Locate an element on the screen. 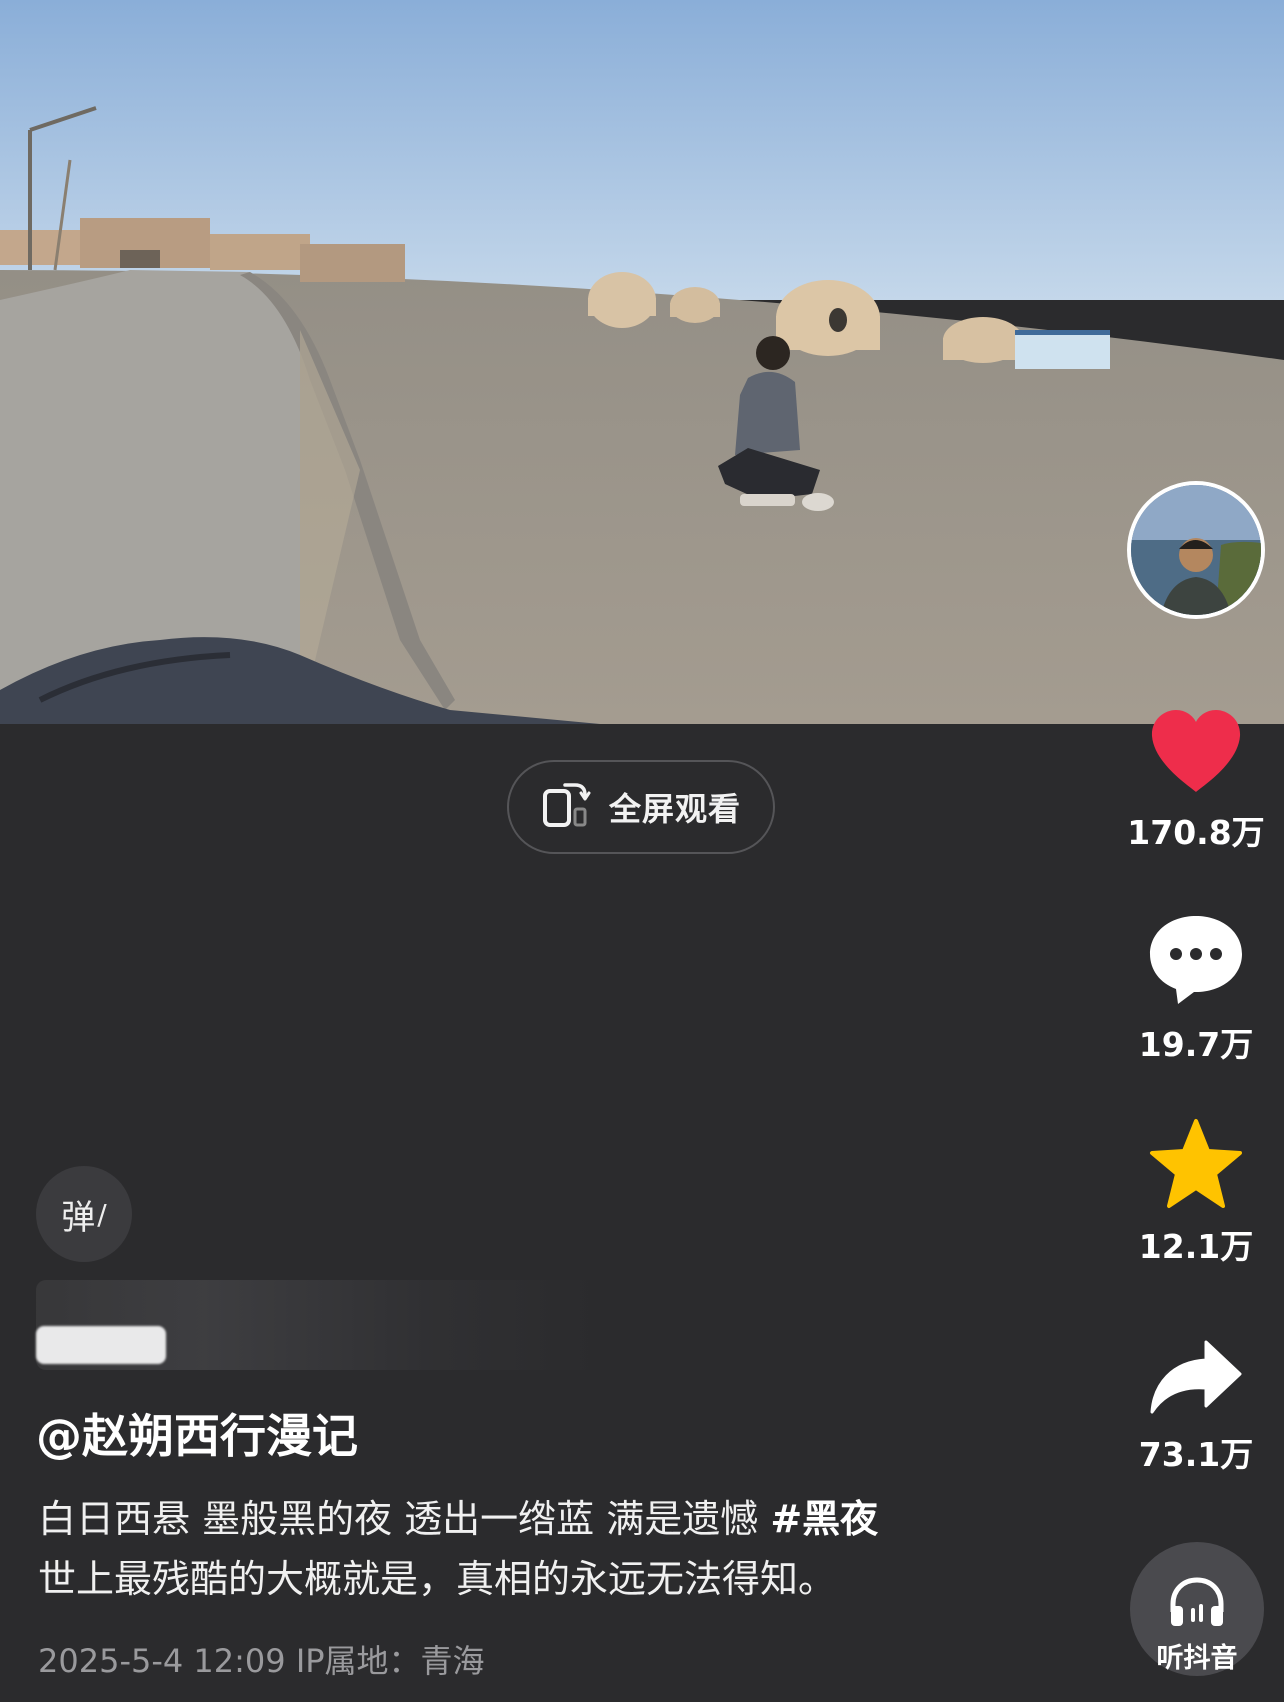 The image size is (1284, 1702). fullscreen-button: 全屏观看 is located at coordinates (641, 807).